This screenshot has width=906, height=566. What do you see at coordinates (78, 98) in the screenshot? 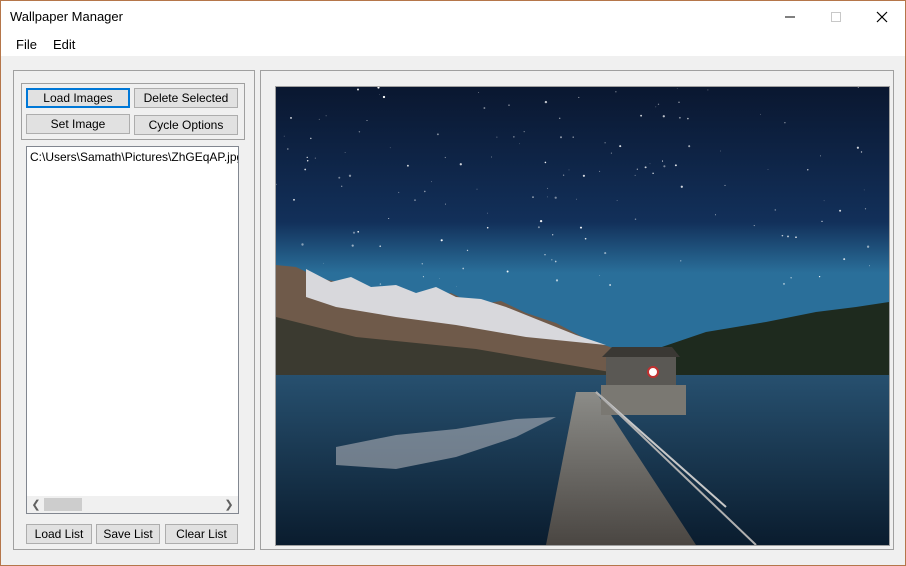
I see `load-images-button: Load Images` at bounding box center [78, 98].